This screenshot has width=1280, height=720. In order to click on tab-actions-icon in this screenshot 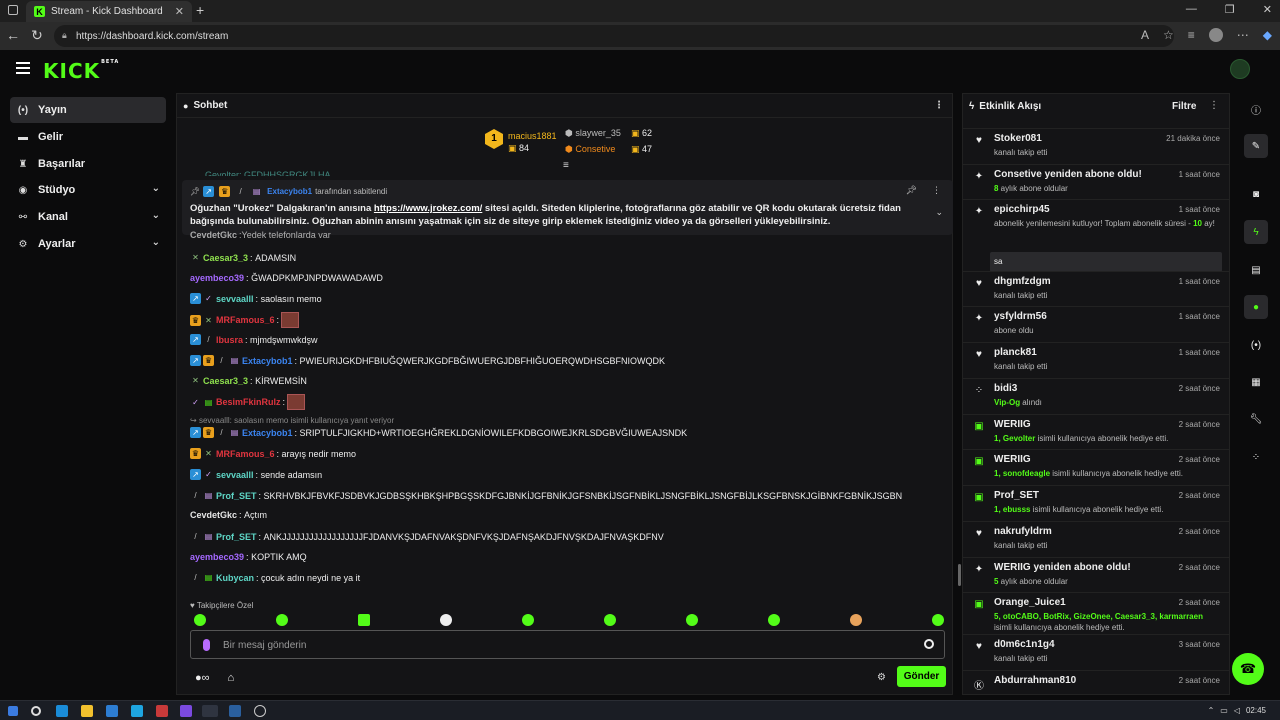, I will do `click(13, 10)`.